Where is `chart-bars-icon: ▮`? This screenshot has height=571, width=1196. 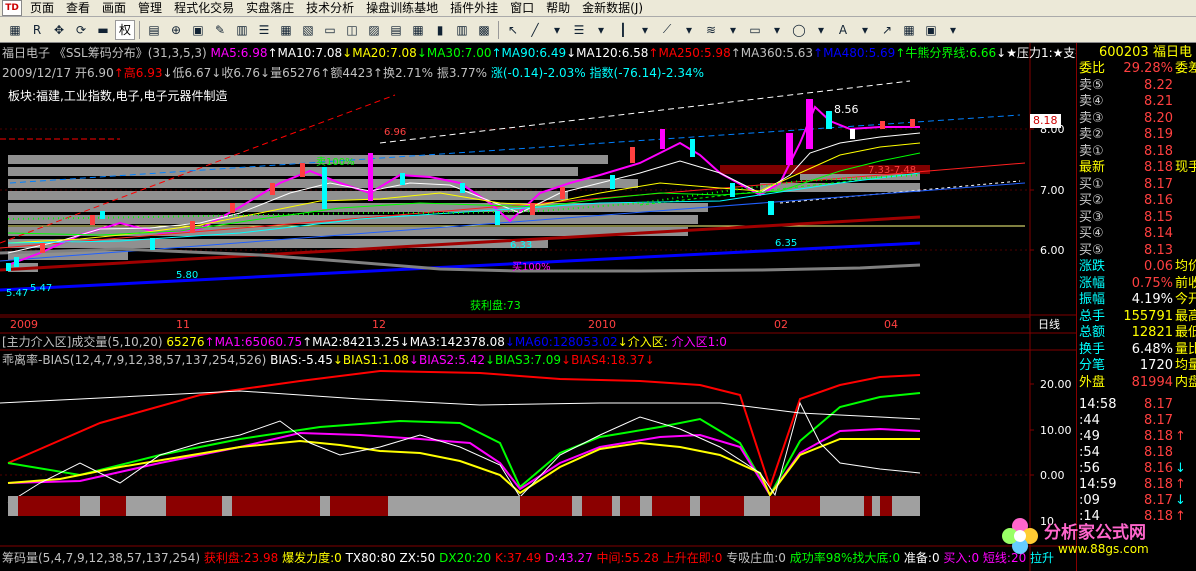 chart-bars-icon: ▮ is located at coordinates (440, 30).